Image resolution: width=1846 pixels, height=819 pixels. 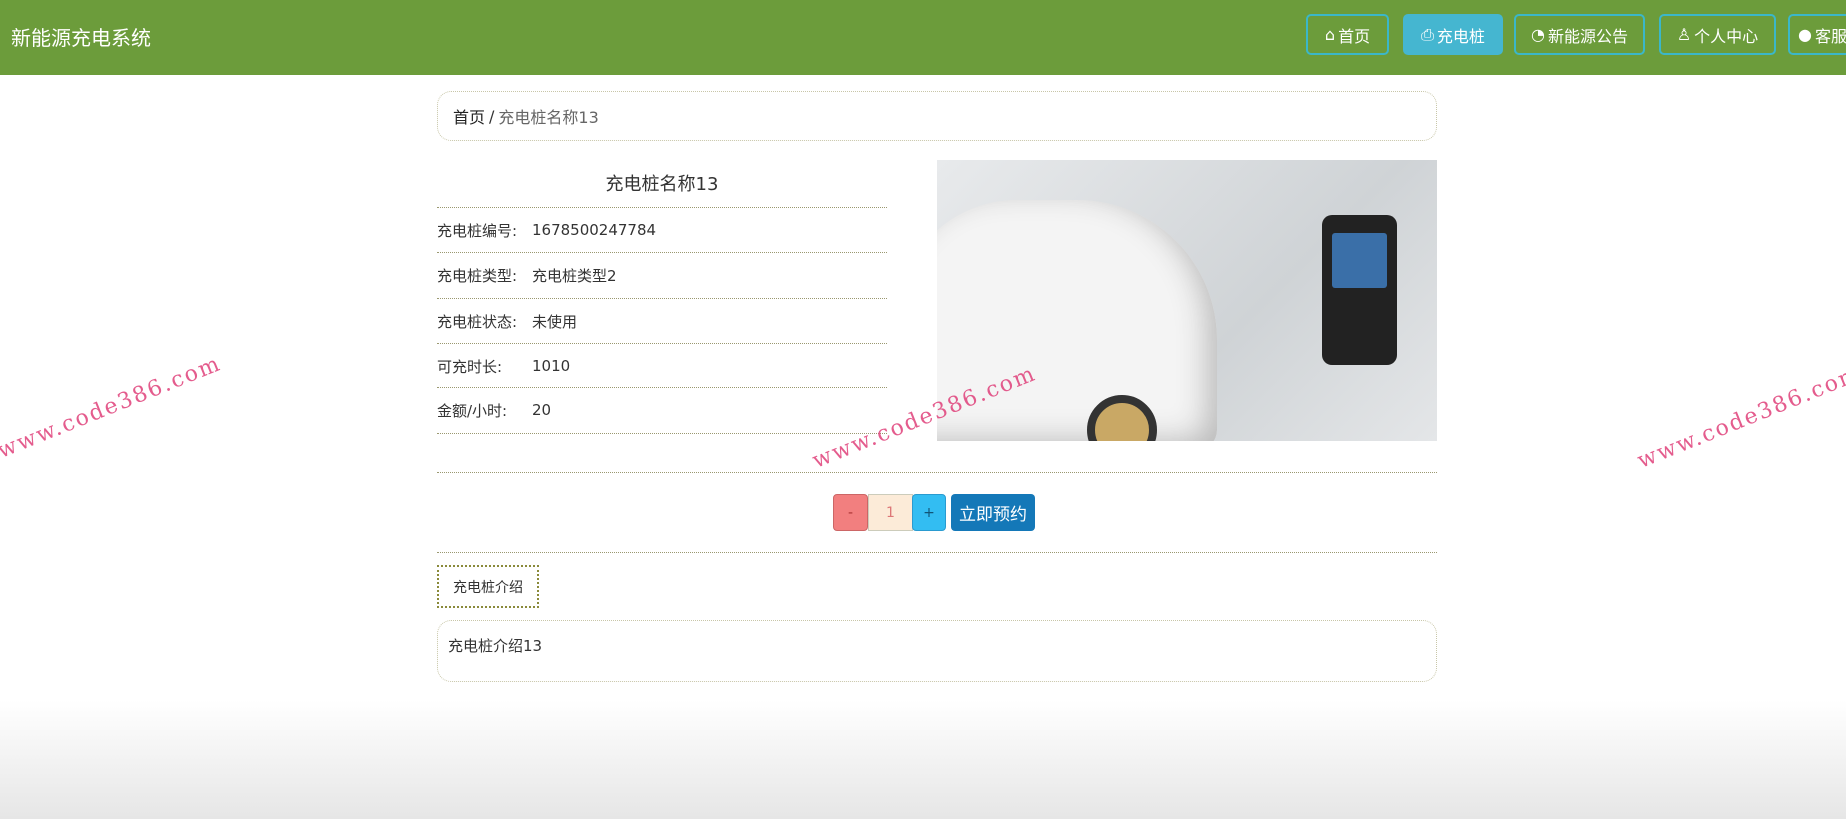 I want to click on increase-button: +, so click(x=929, y=512).